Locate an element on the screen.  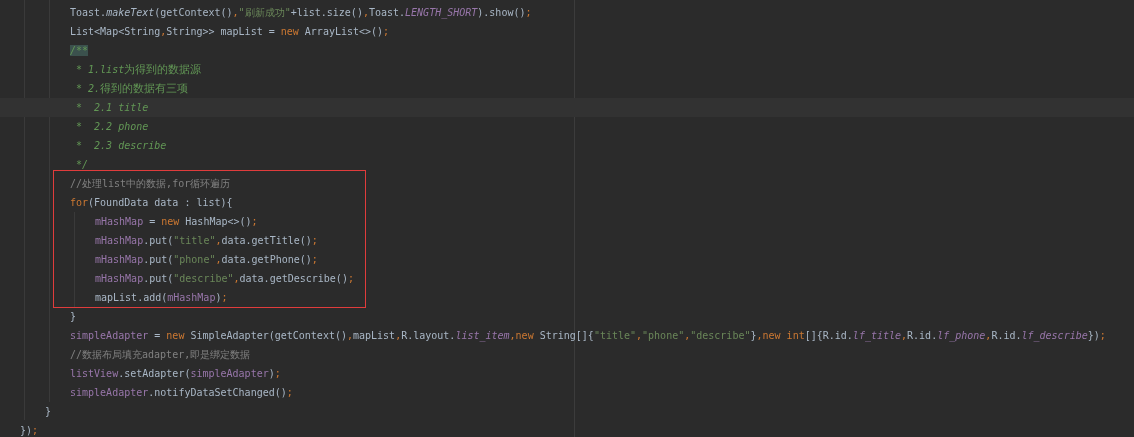
code-line: * 1.list为得到的数据源 is located at coordinates (138, 69).